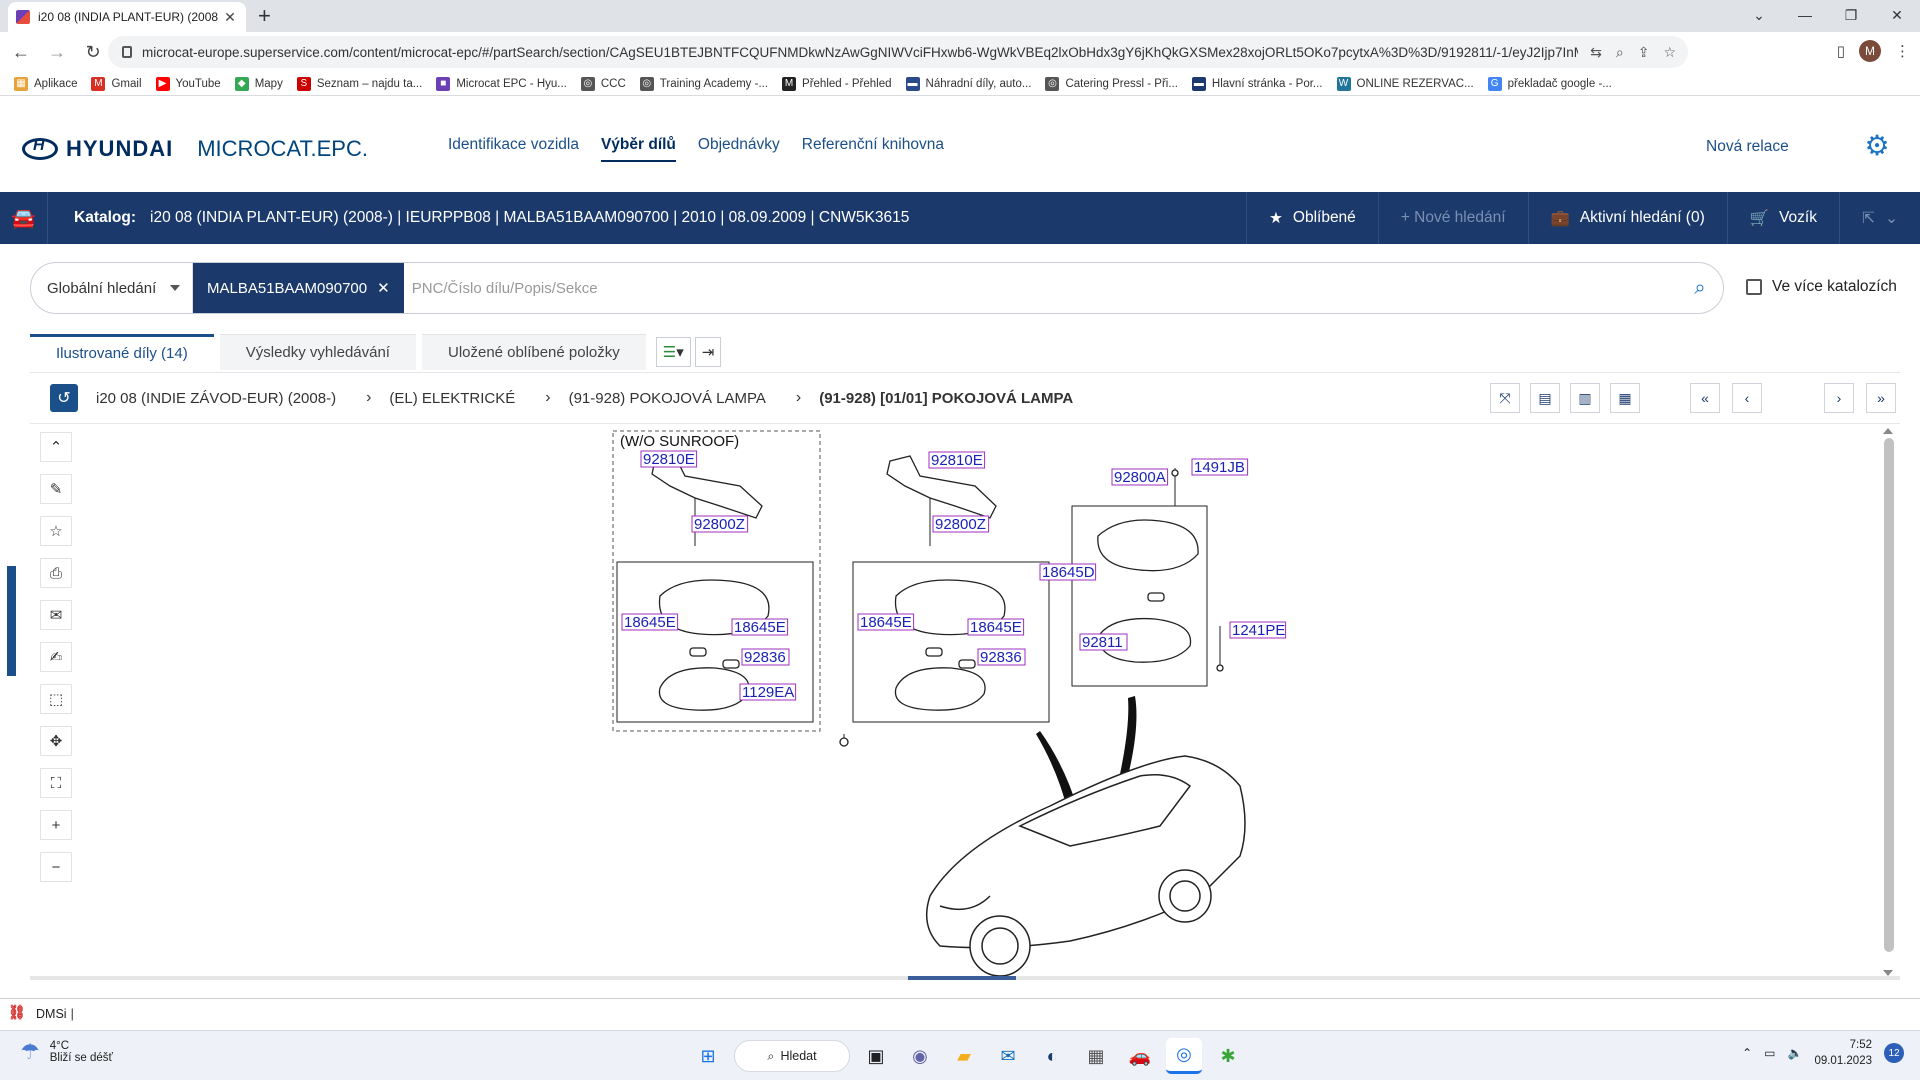 The width and height of the screenshot is (1920, 1080). What do you see at coordinates (1040, 288) in the screenshot?
I see `search-input` at bounding box center [1040, 288].